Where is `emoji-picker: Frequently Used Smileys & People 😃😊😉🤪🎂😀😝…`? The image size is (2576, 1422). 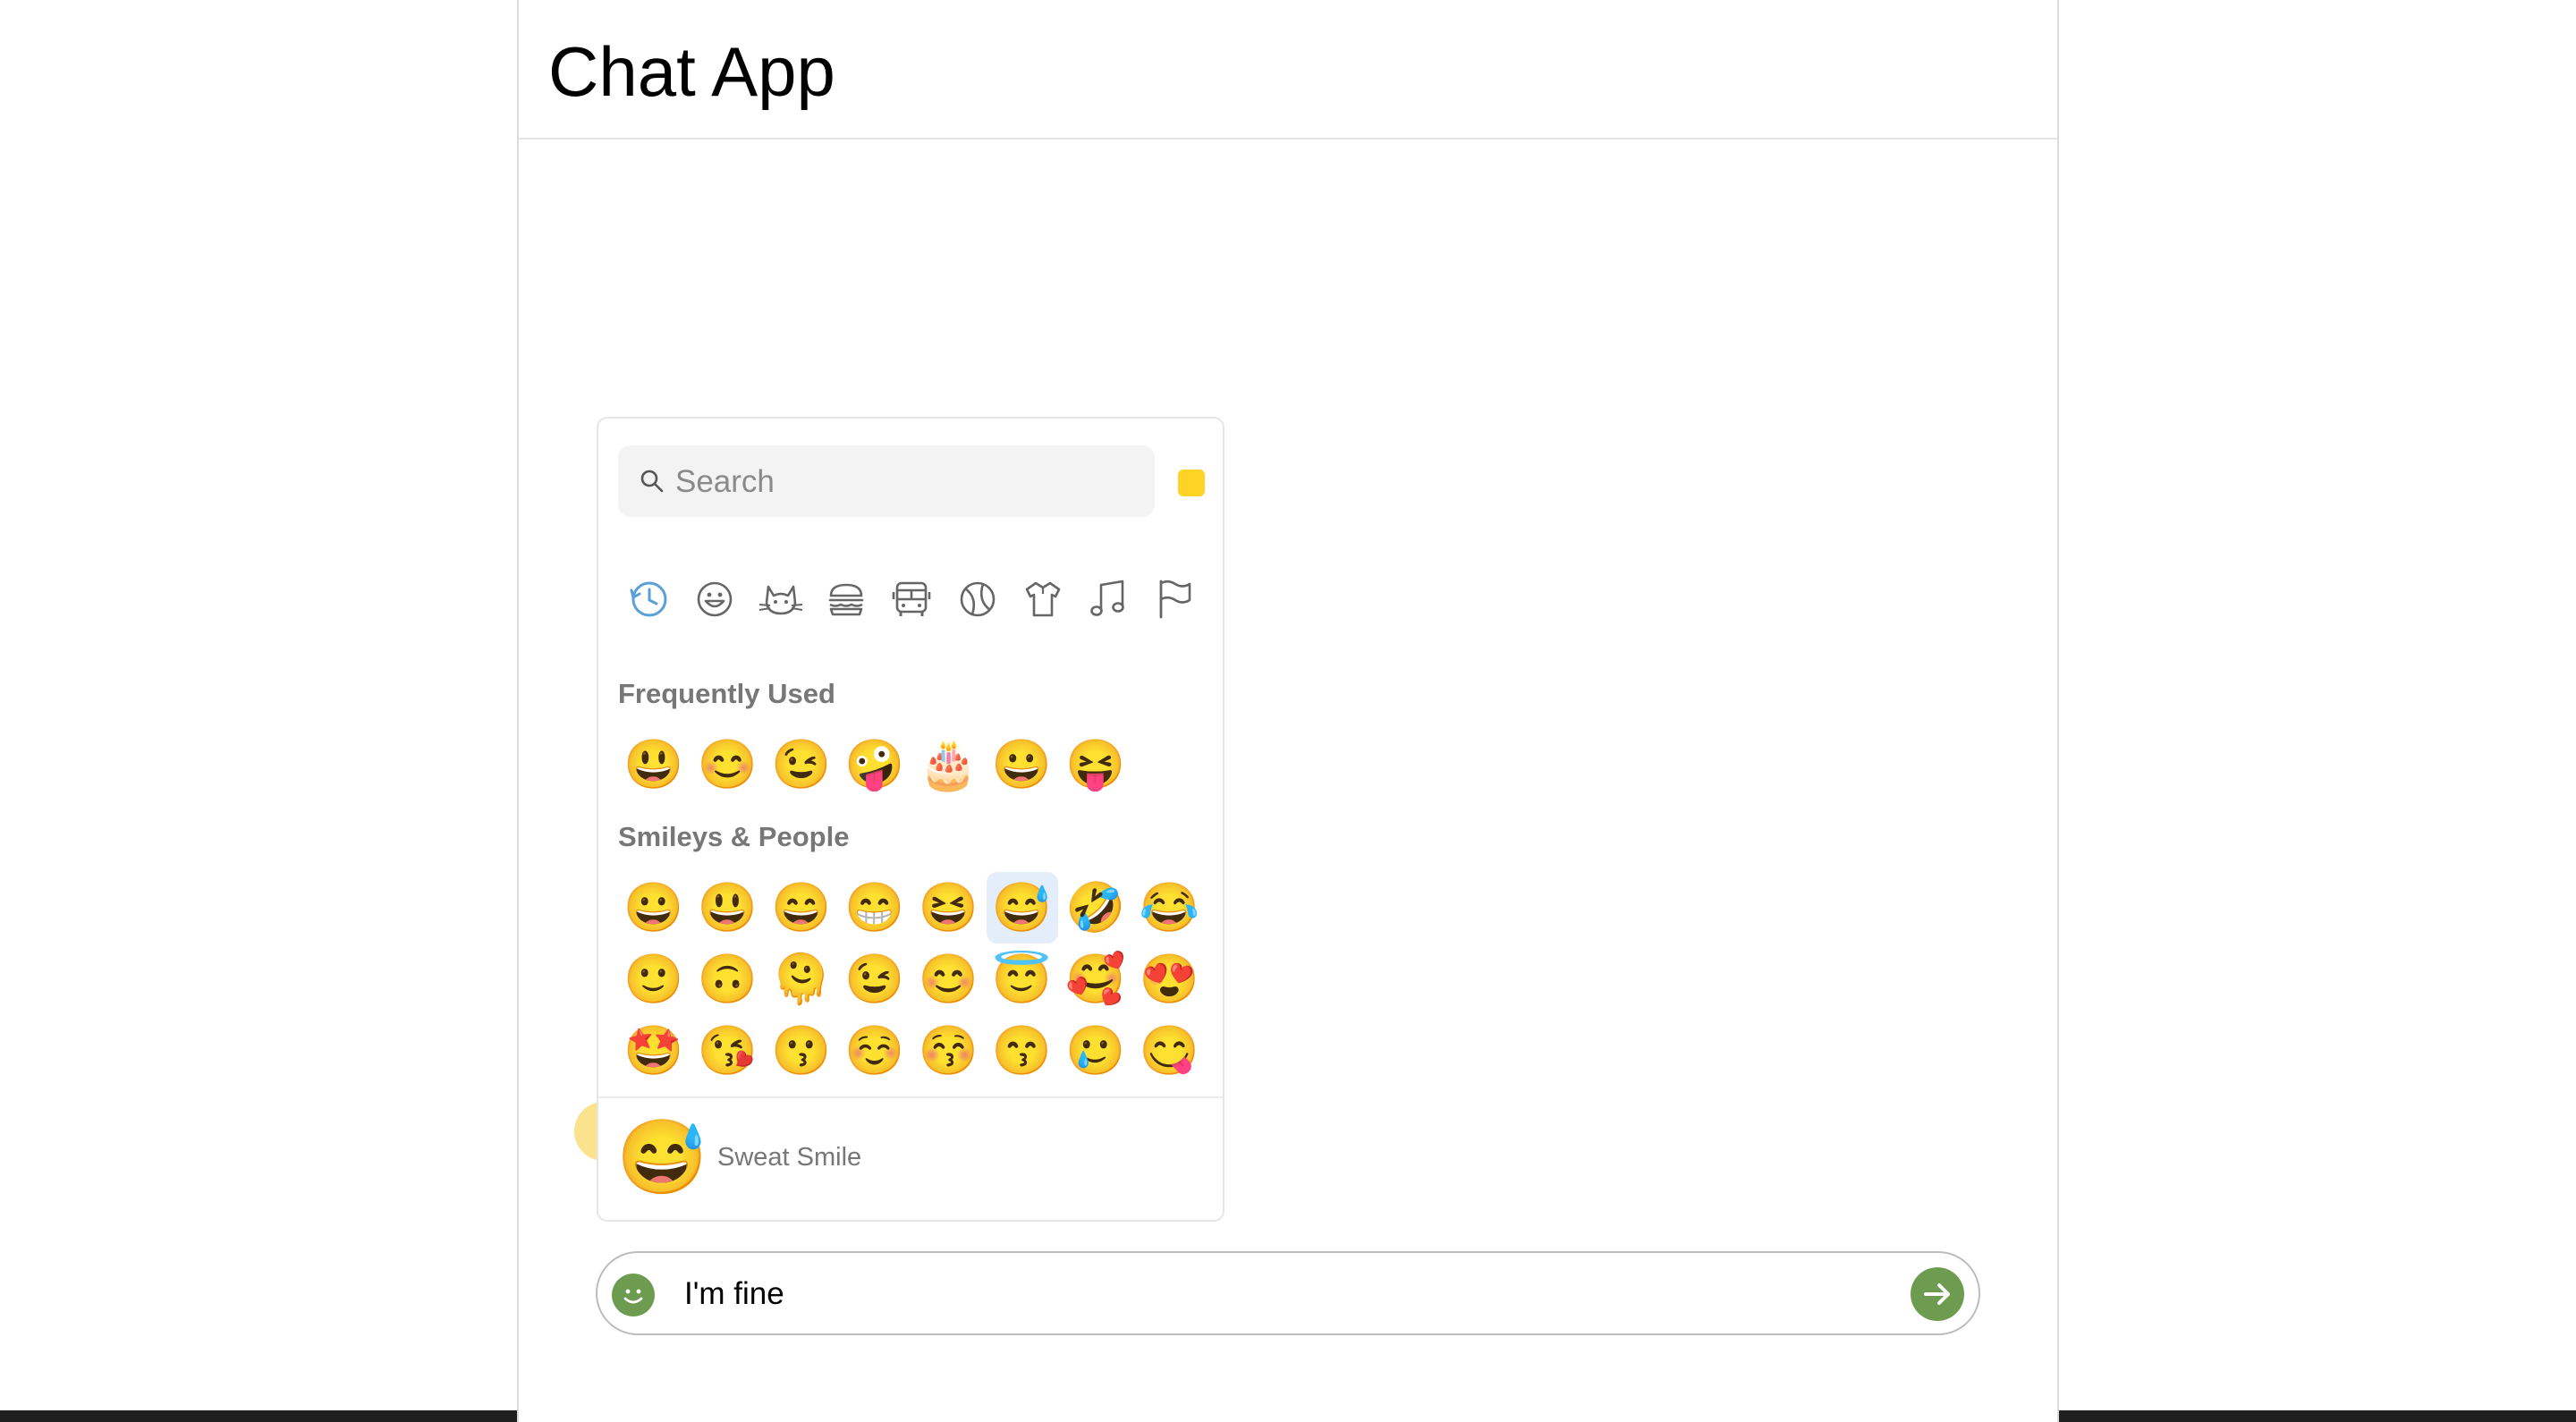
emoji-picker: Frequently Used Smileys & People 😃😊😉🤪🎂😀😝… is located at coordinates (910, 819).